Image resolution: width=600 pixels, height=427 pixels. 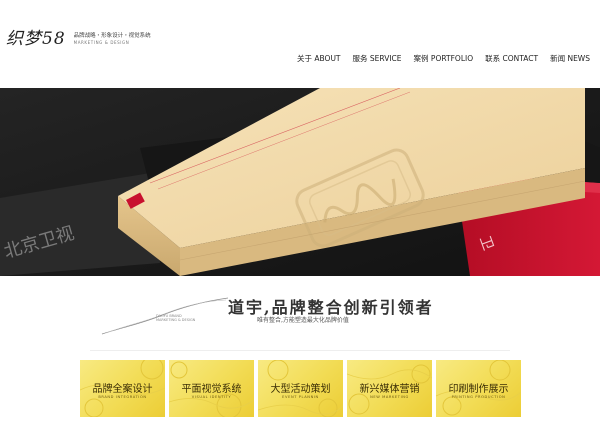 I want to click on tile-title: 平面视觉系统, so click(x=211, y=389).